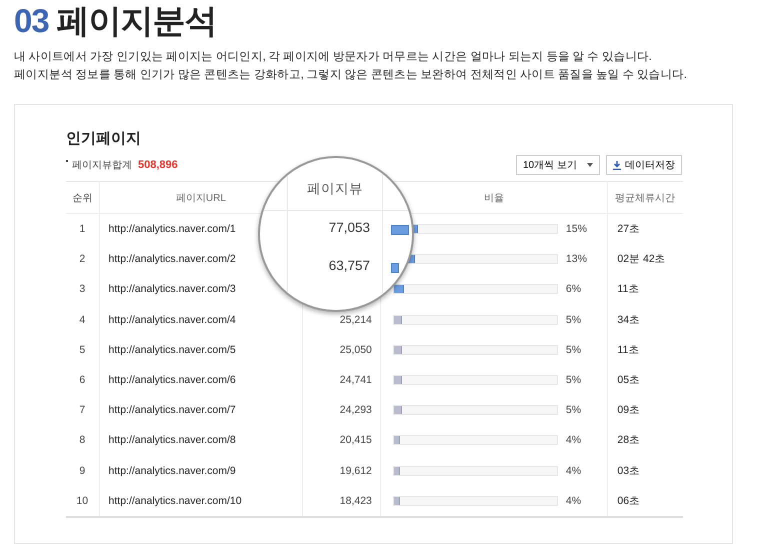 This screenshot has width=759, height=559. I want to click on column-header: 페이지URL, so click(201, 198).